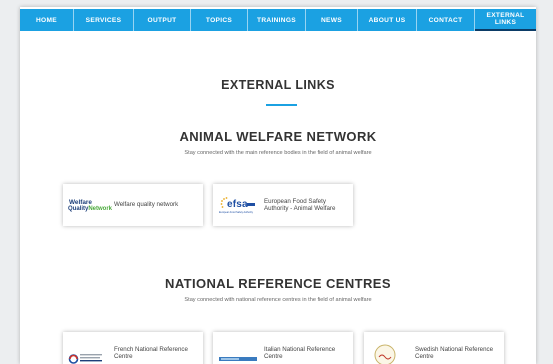 This screenshot has height=364, width=553. Describe the element at coordinates (90, 205) in the screenshot. I see `welfare-quality-logo: Welfare QualityNetwork` at that location.